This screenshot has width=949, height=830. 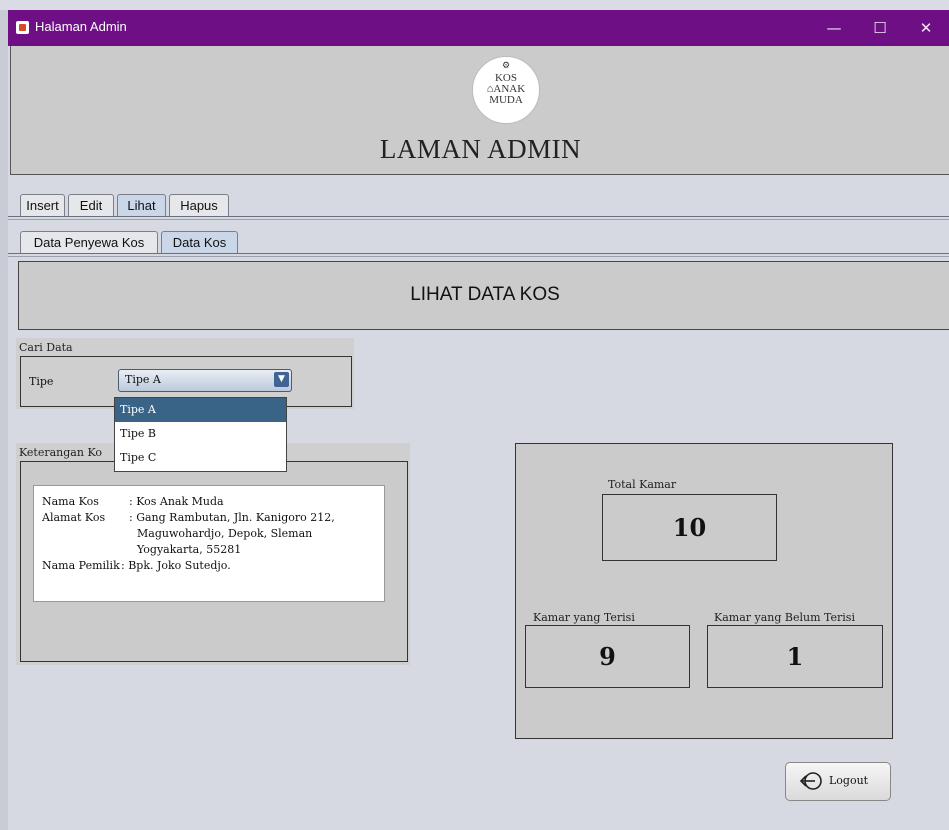 What do you see at coordinates (474, 5) in the screenshot?
I see `desktop-background` at bounding box center [474, 5].